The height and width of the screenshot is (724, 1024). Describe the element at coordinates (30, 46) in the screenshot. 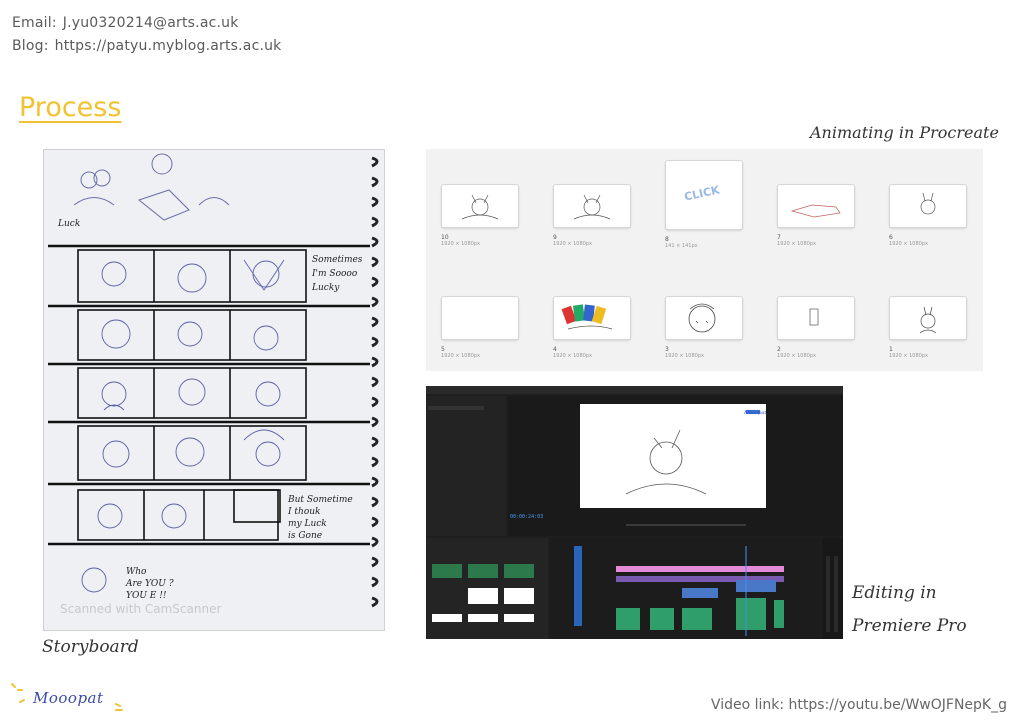

I see `blog-label: Blog:` at that location.